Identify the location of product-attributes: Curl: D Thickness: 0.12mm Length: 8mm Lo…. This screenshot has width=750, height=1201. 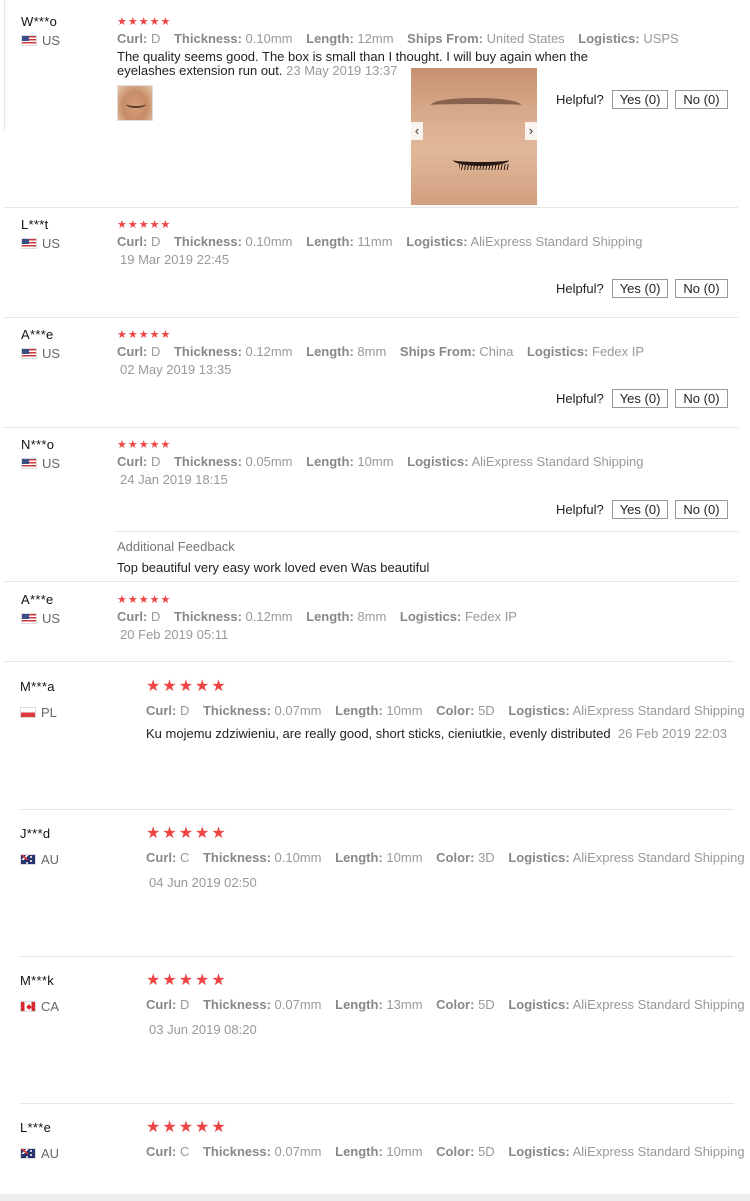
(322, 616).